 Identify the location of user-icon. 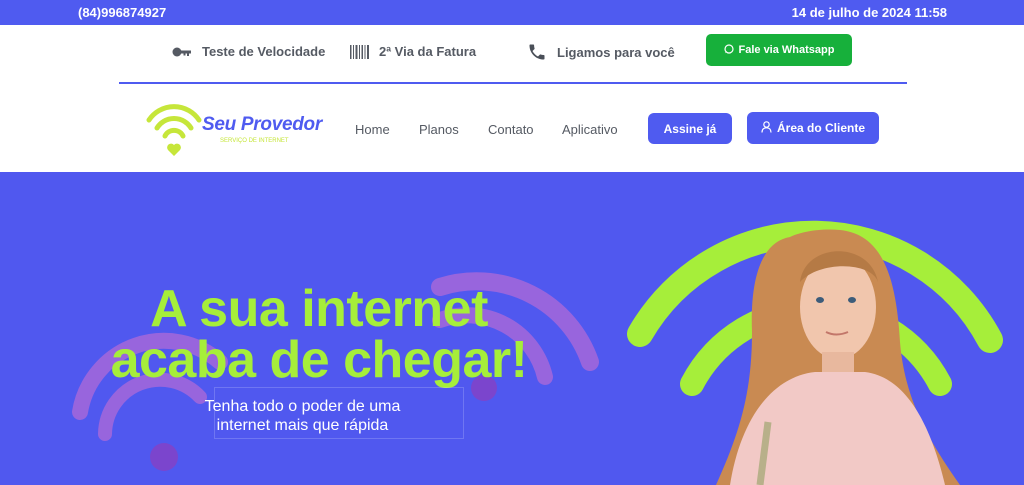
(766, 128).